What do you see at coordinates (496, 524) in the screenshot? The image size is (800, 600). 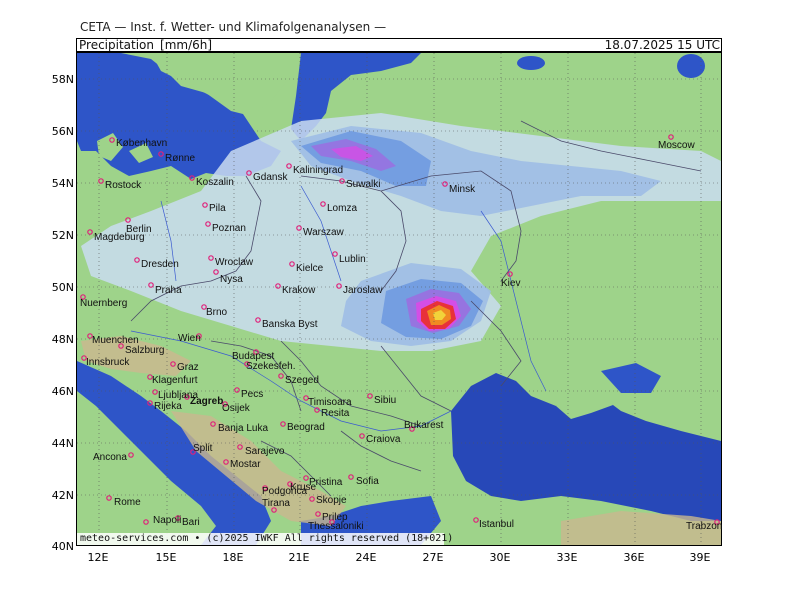 I see `city-label-istanbul: Istanbul` at bounding box center [496, 524].